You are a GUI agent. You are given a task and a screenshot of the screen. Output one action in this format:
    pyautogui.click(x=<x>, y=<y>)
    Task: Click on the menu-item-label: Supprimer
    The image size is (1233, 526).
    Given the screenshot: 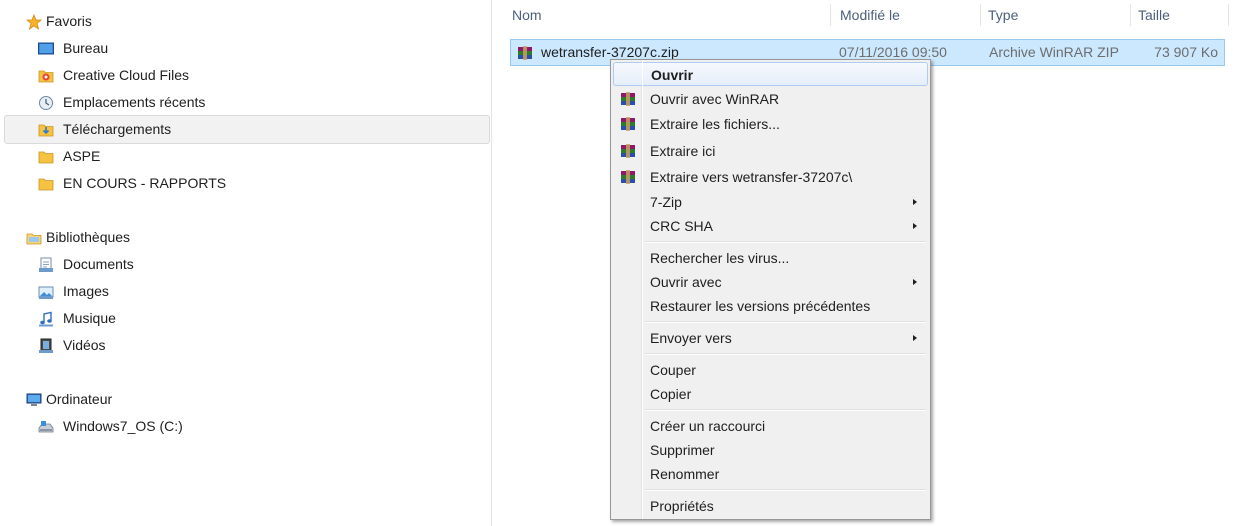 What is the action you would take?
    pyautogui.click(x=682, y=450)
    